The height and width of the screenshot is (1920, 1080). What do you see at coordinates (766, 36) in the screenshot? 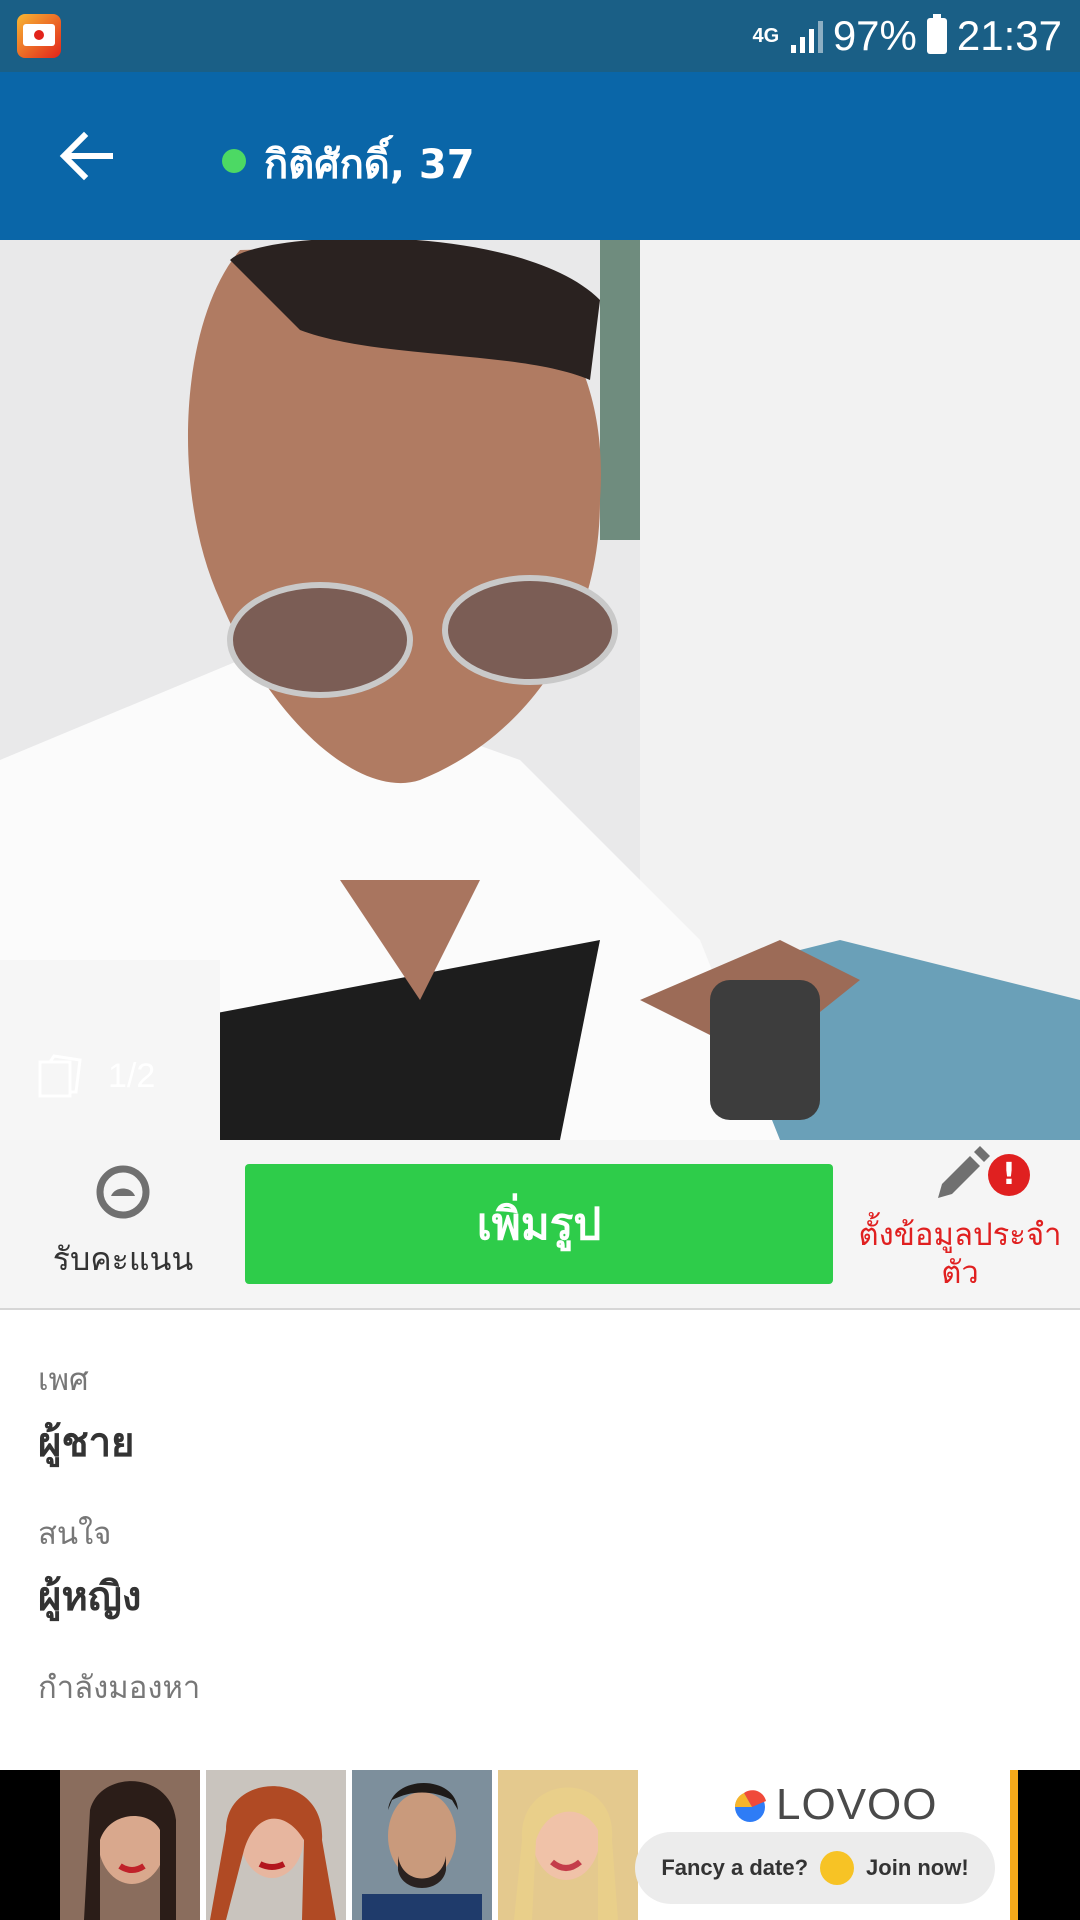
I see `network-type-icon: 4G` at bounding box center [766, 36].